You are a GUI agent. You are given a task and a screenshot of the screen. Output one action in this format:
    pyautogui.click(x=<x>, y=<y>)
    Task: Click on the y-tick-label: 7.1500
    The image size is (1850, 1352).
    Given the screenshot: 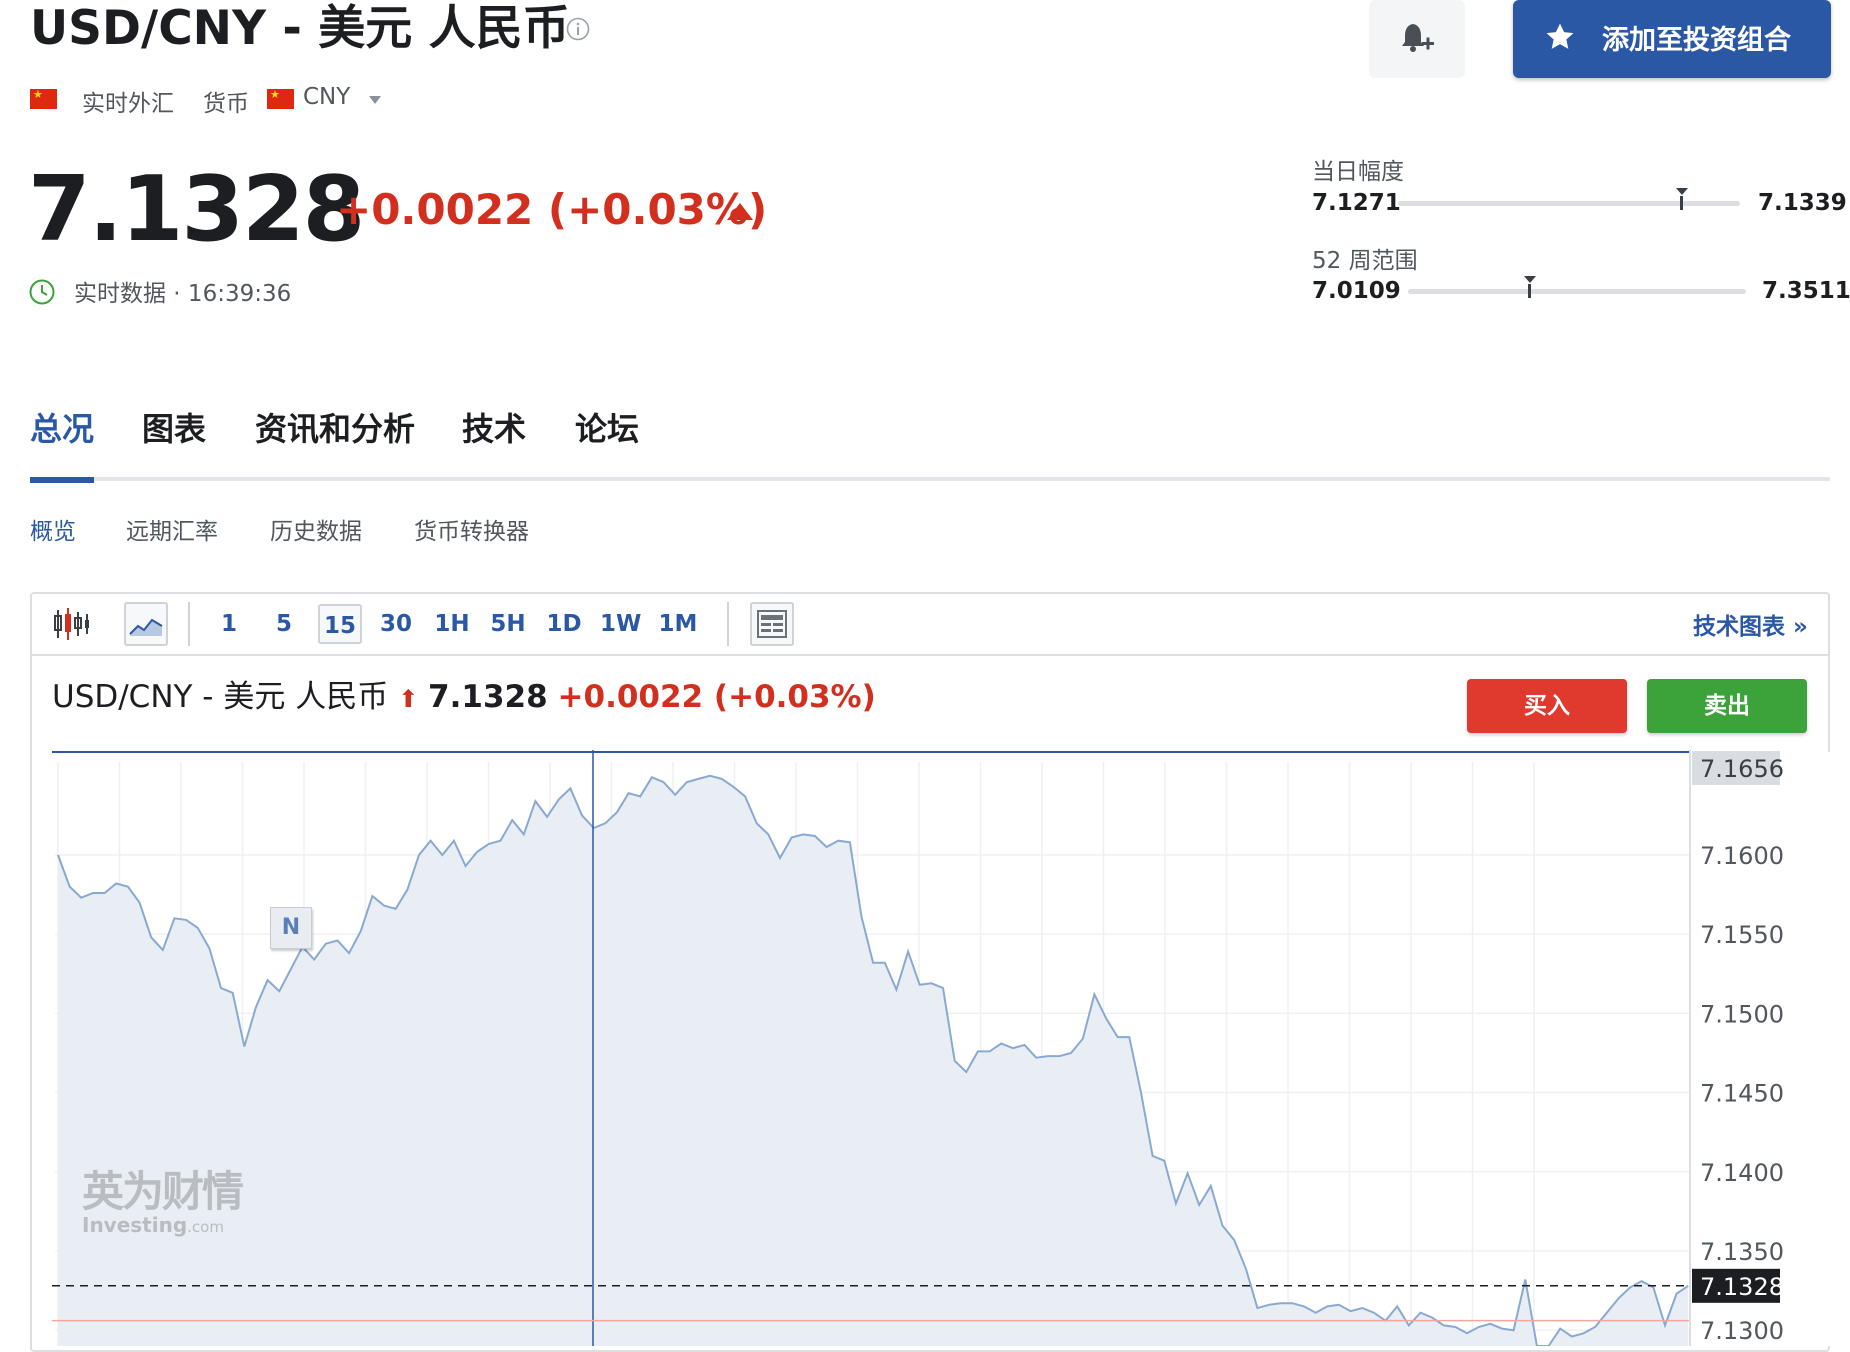 What is the action you would take?
    pyautogui.click(x=1742, y=1014)
    